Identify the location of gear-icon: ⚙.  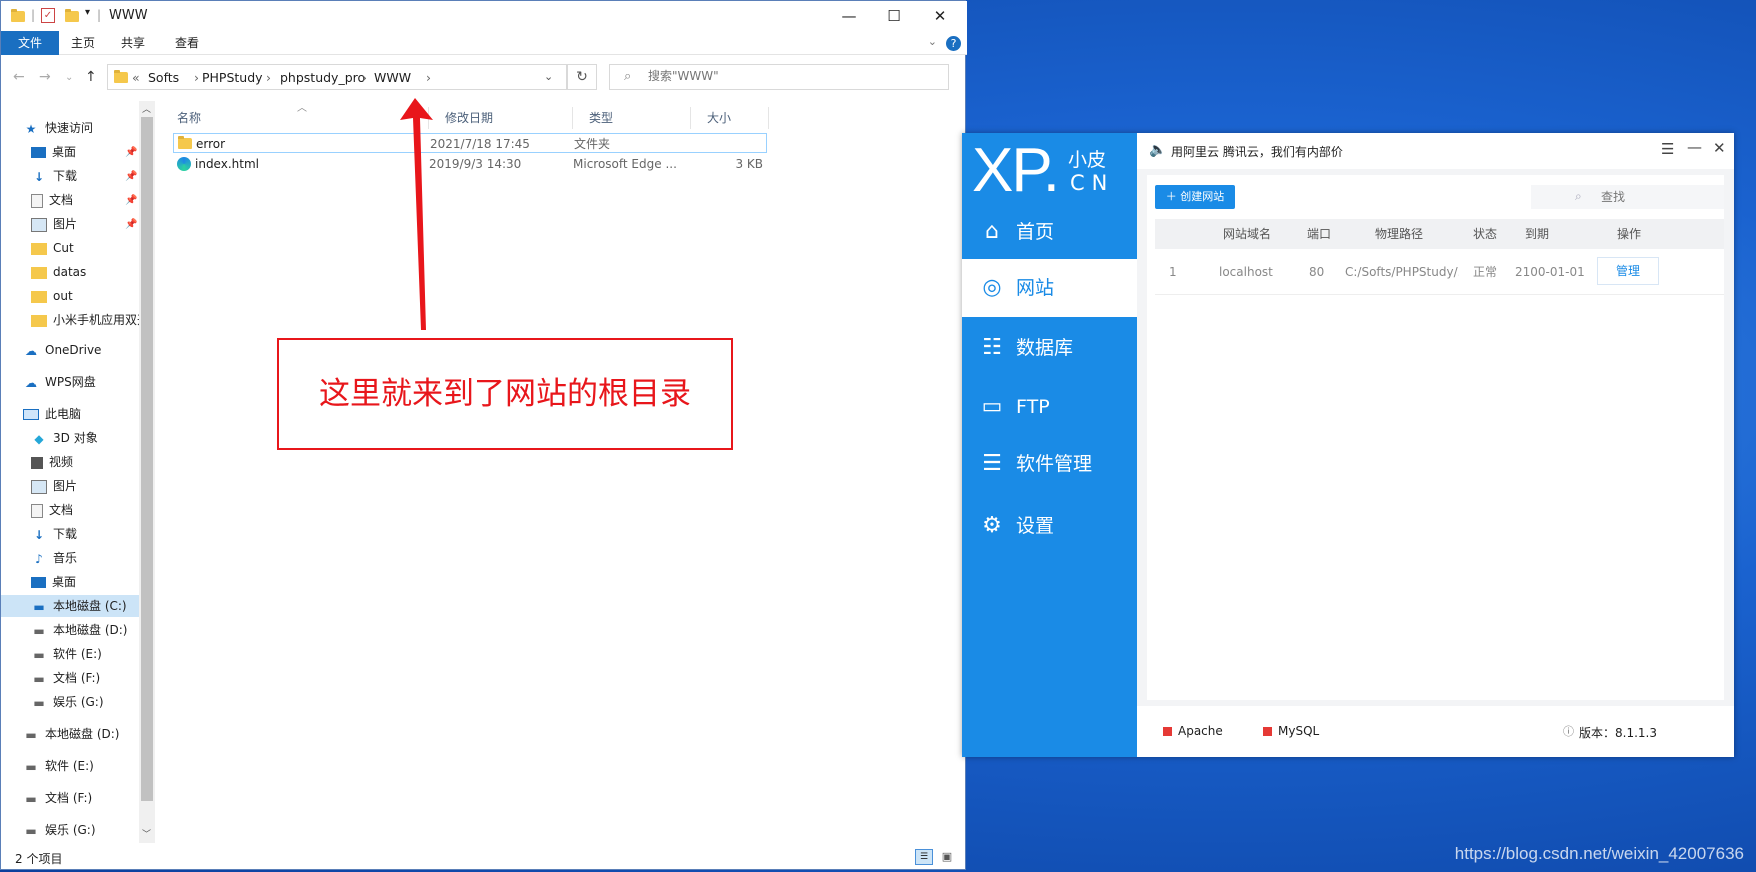
(992, 525).